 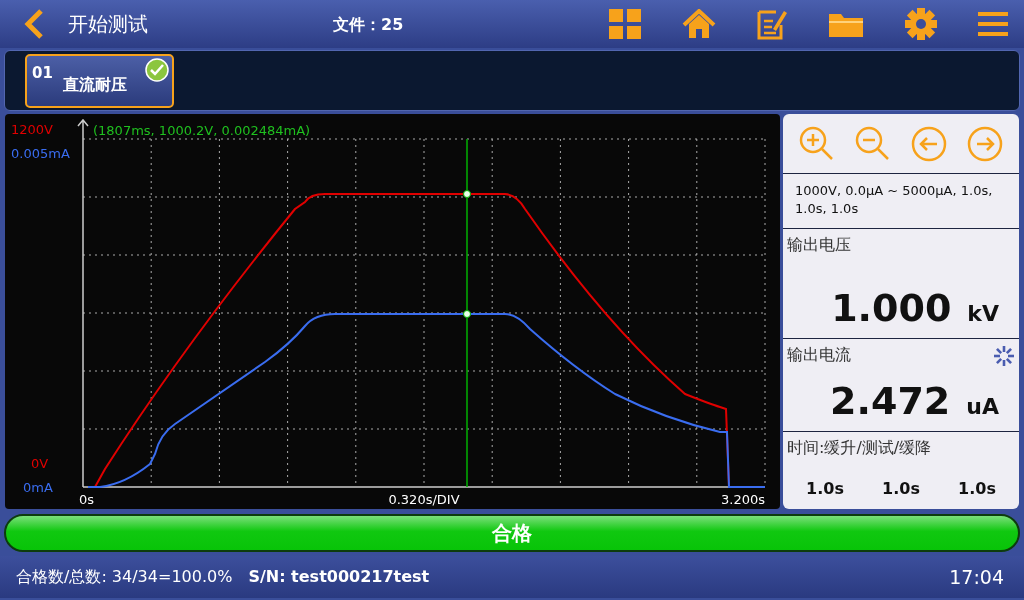 What do you see at coordinates (890, 401) in the screenshot?
I see `reading-value: 2.472` at bounding box center [890, 401].